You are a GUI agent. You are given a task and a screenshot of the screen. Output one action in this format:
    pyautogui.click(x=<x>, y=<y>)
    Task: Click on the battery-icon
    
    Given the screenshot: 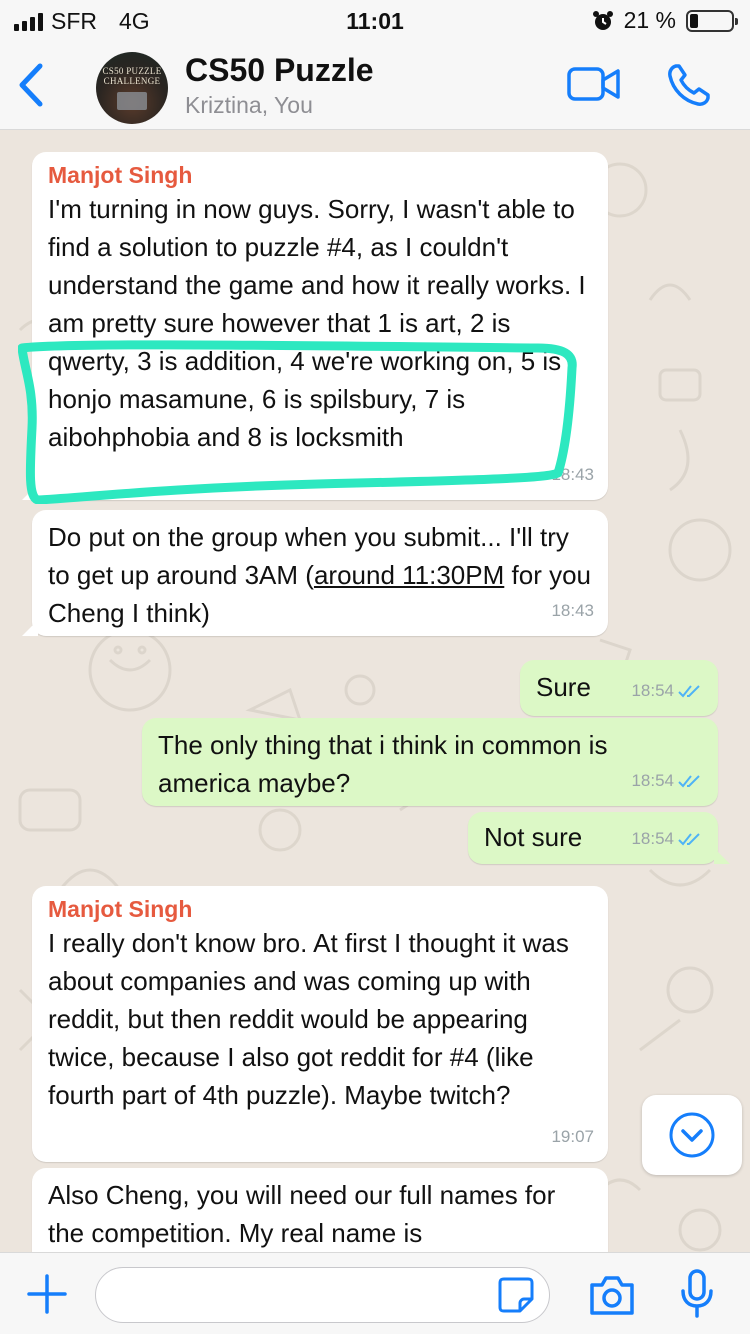 What is the action you would take?
    pyautogui.click(x=712, y=20)
    